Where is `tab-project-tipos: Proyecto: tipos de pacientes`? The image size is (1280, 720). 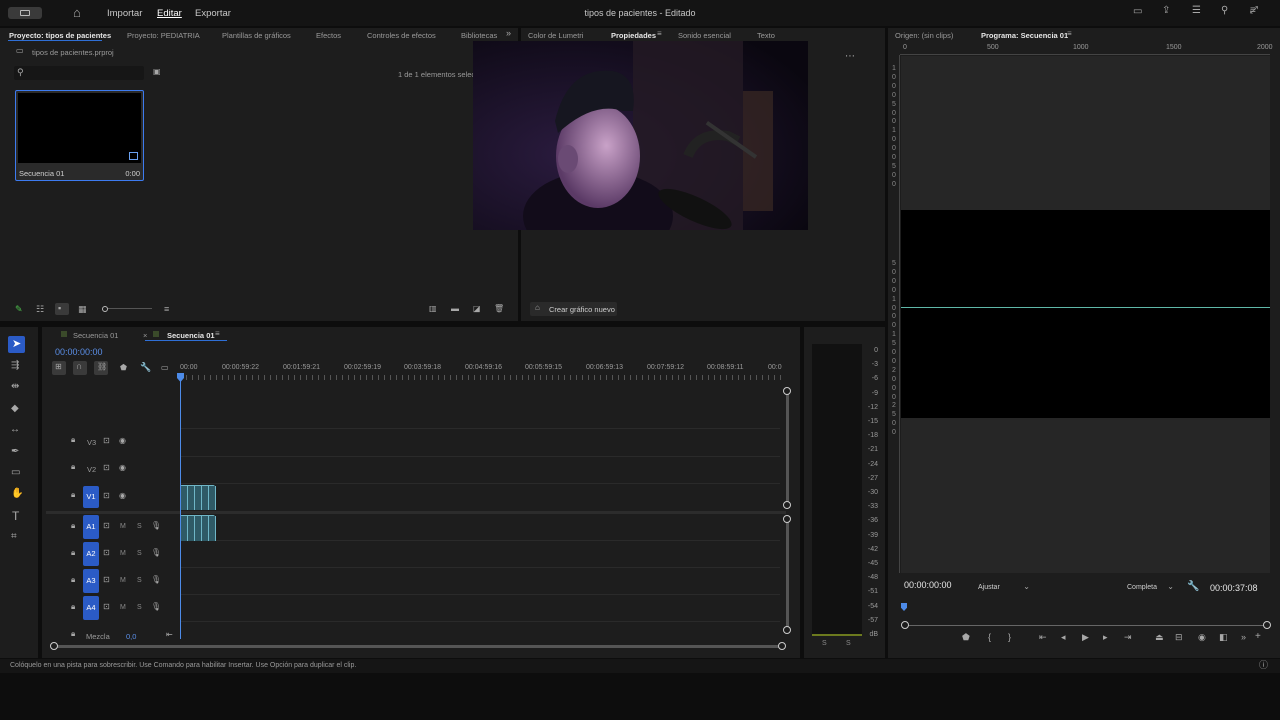 tab-project-tipos: Proyecto: tipos de pacientes is located at coordinates (60, 35).